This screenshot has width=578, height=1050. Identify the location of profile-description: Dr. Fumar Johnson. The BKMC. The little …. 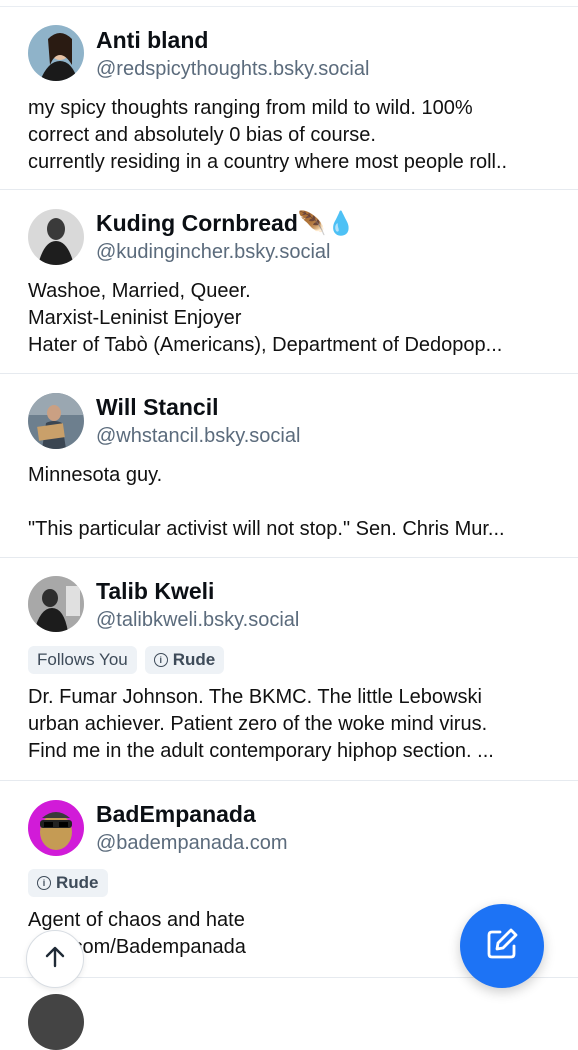
(261, 724).